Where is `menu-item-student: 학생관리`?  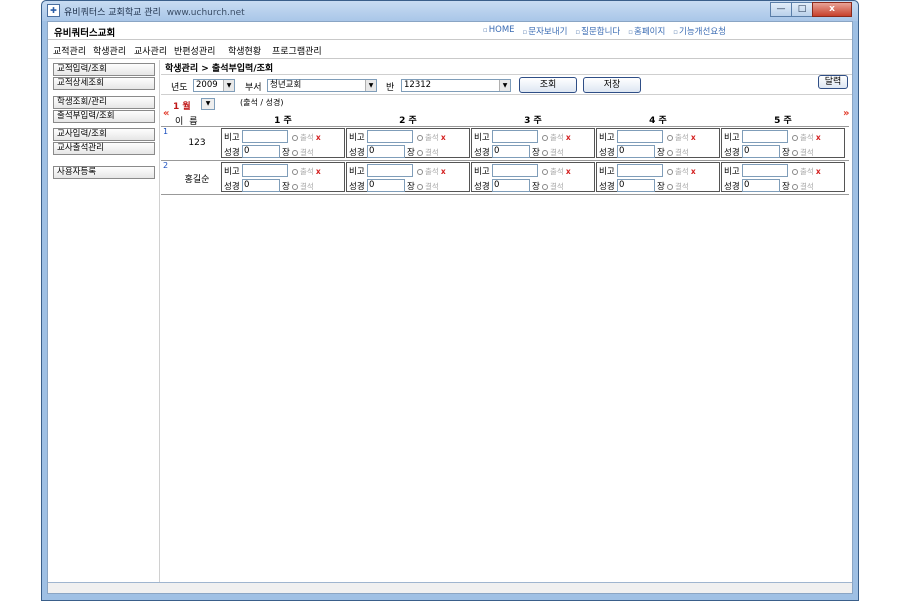
menu-item-student: 학생관리 is located at coordinates (109, 50).